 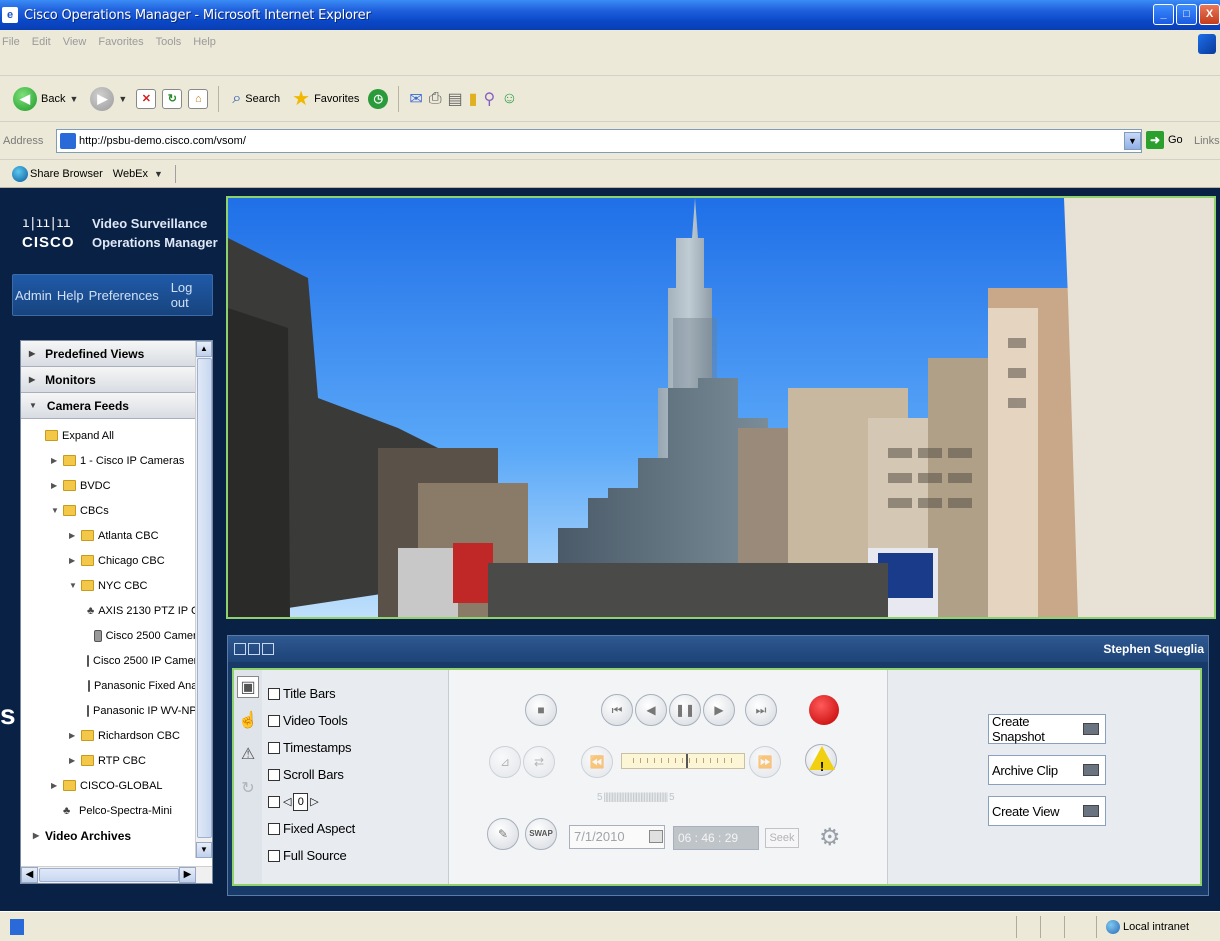 I want to click on share-browser-button: Share Browser, so click(x=66, y=174).